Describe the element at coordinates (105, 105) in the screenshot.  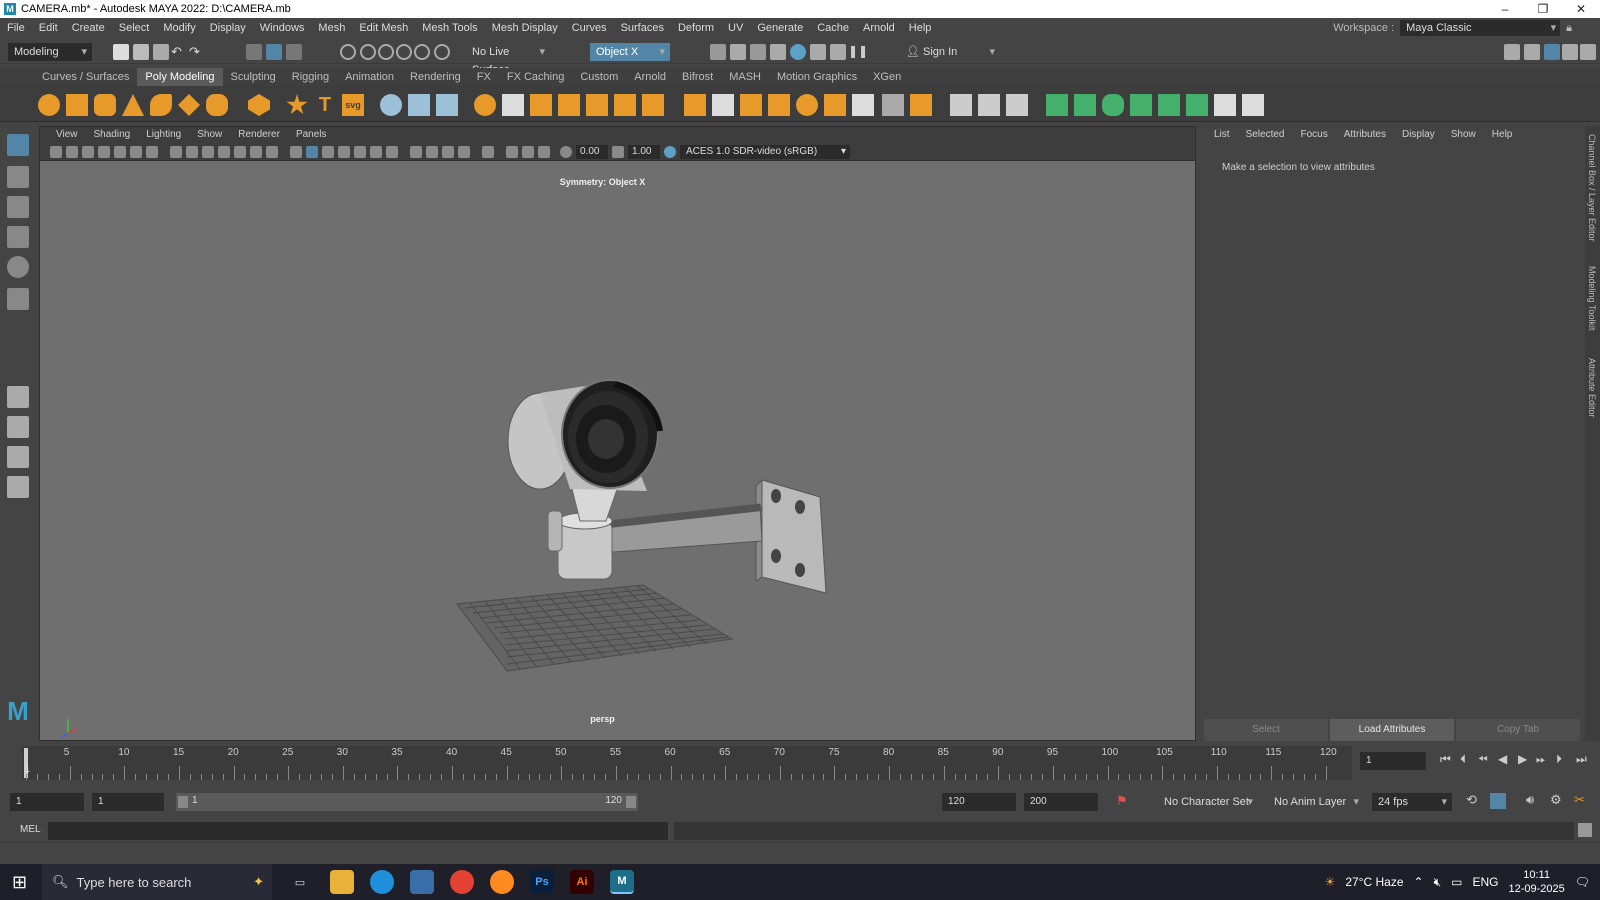
I see `poly-cylinder-icon` at that location.